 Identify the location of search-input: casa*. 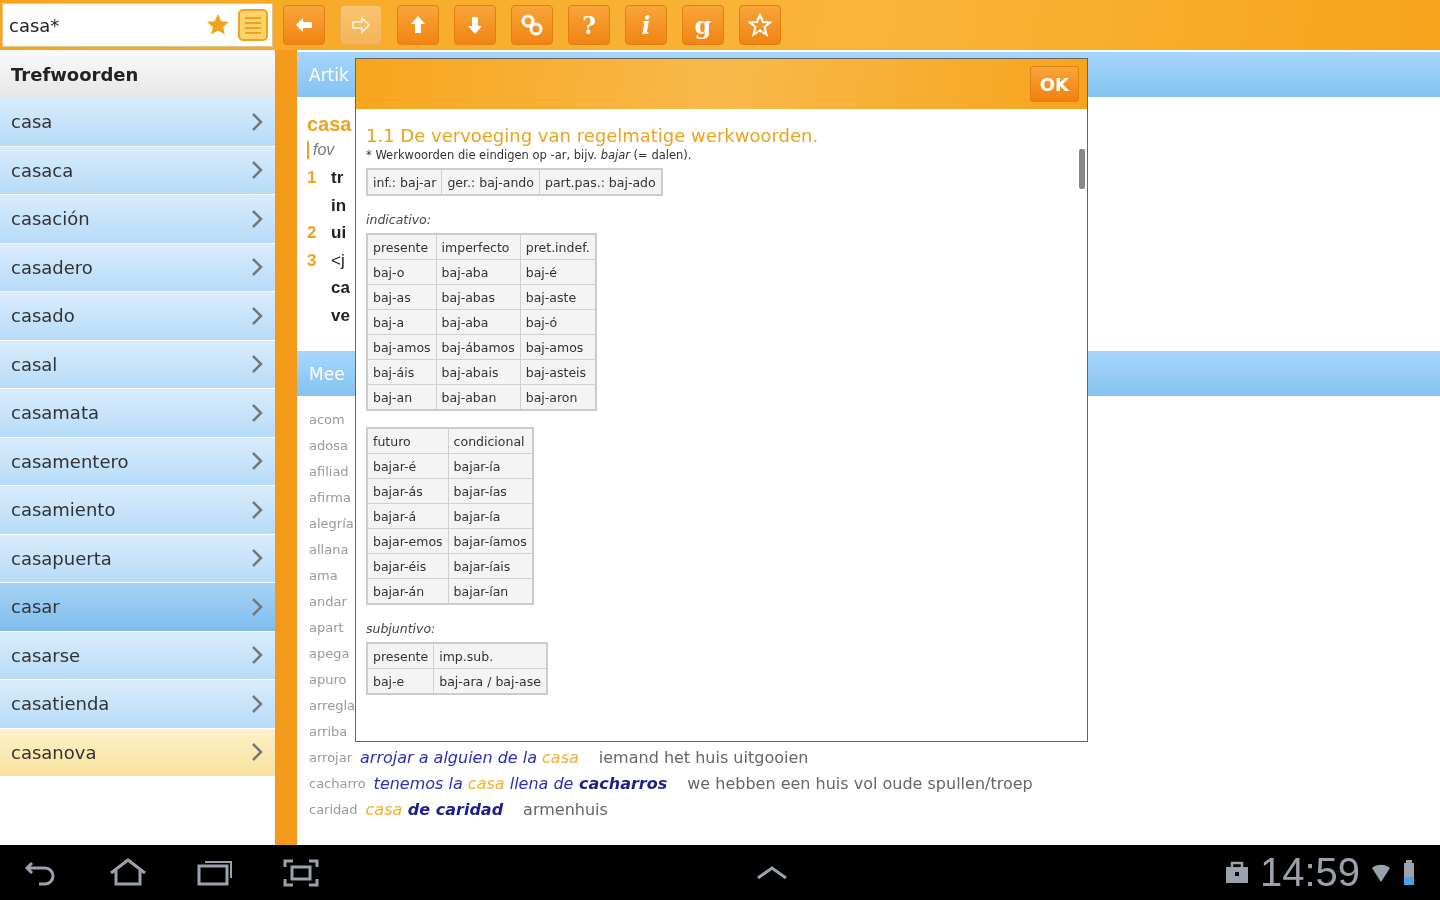
(103, 25).